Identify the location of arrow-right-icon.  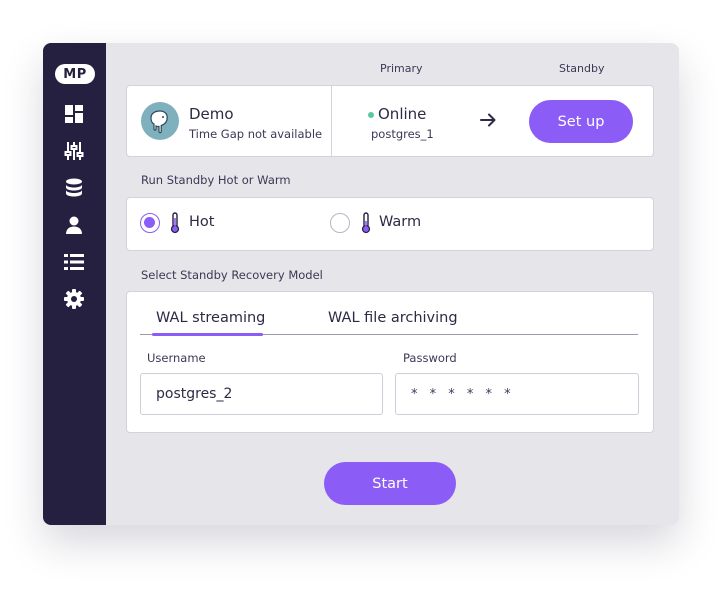
(488, 120).